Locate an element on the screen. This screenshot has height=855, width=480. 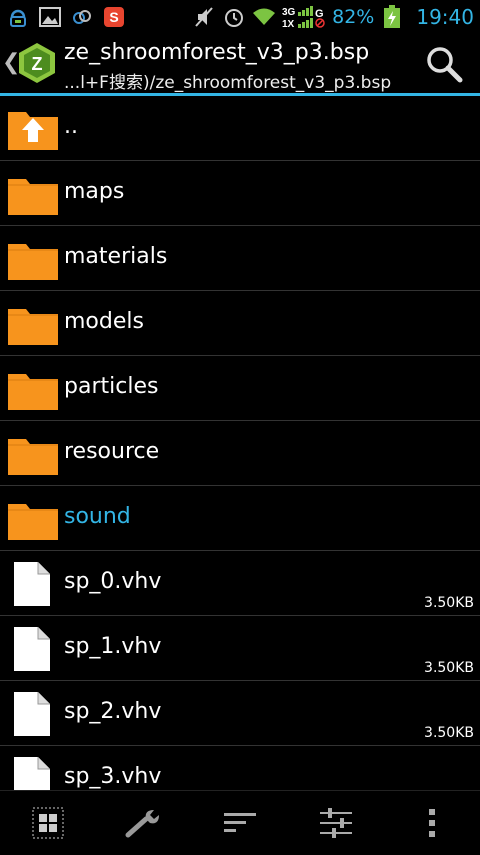
list-item-particles: particles is located at coordinates (240, 388).